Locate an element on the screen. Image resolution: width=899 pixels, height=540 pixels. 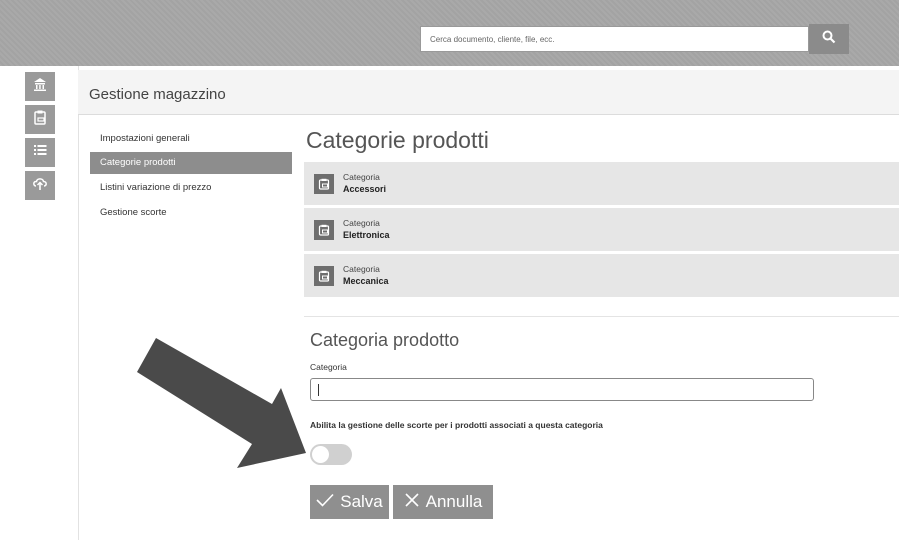
clipboard-icon is located at coordinates (40, 119).